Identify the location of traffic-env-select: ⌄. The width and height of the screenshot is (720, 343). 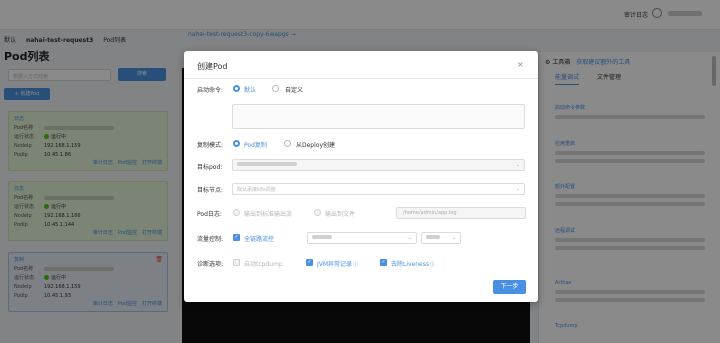
(362, 238).